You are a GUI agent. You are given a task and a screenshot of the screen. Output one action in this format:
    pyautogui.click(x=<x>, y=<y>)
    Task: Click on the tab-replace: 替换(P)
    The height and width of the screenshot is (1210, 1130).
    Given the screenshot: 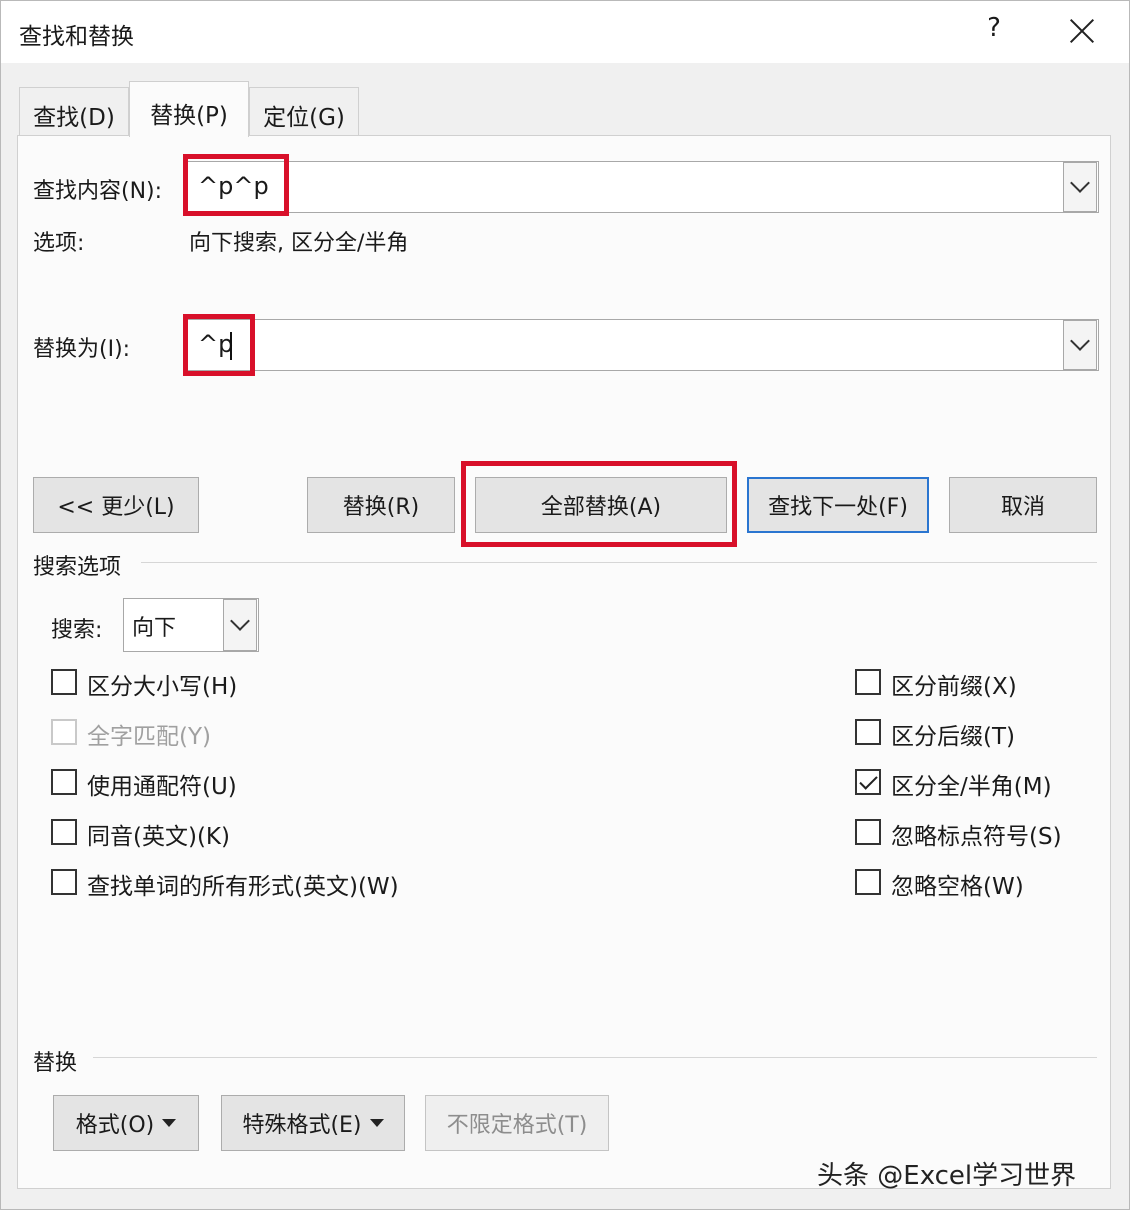 What is the action you would take?
    pyautogui.click(x=189, y=109)
    